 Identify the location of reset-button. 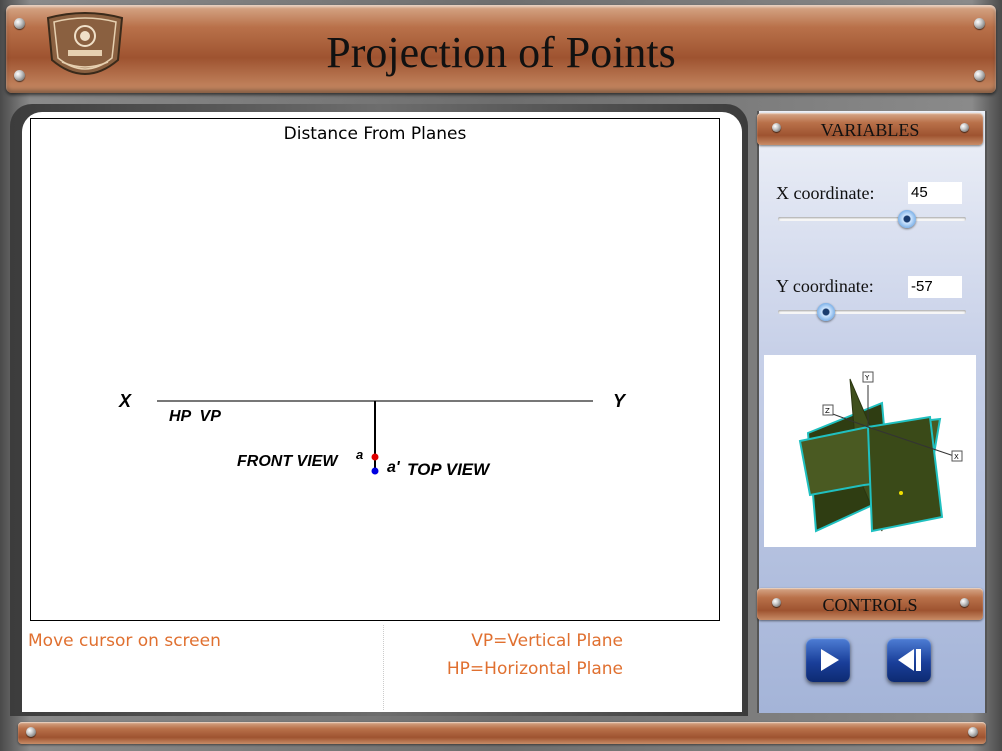
(909, 660).